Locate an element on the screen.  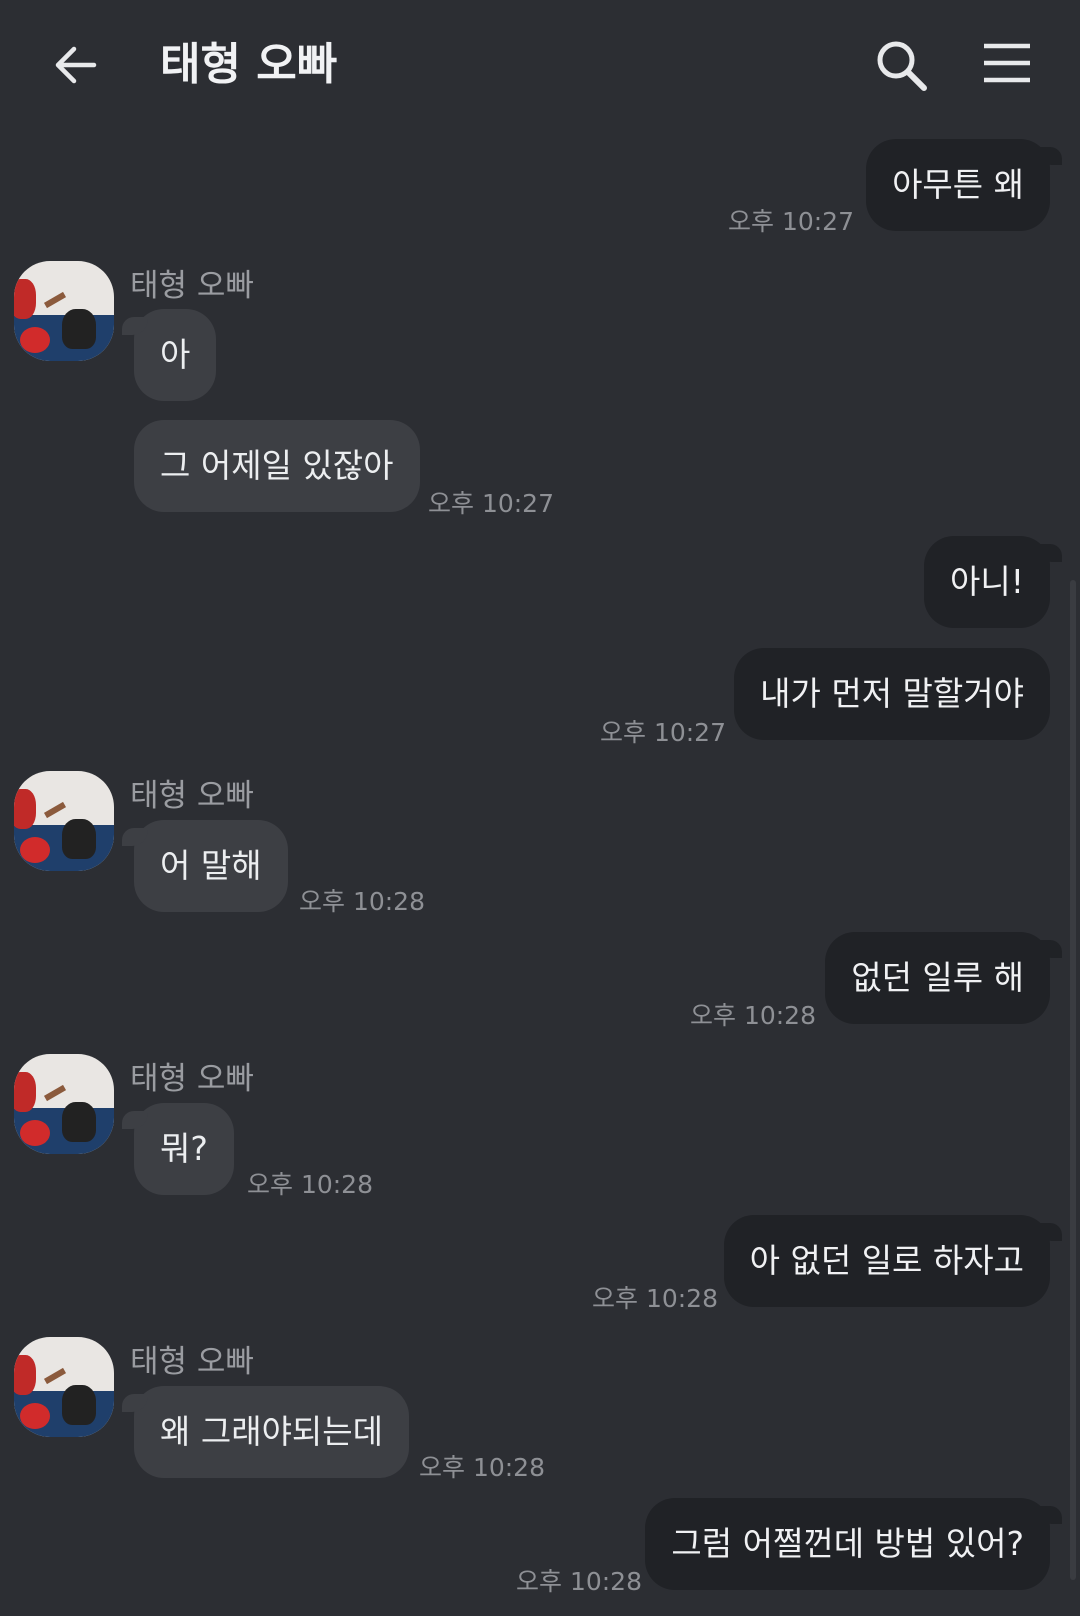
incoming-message-bubble: 어 말해 is located at coordinates (205, 866).